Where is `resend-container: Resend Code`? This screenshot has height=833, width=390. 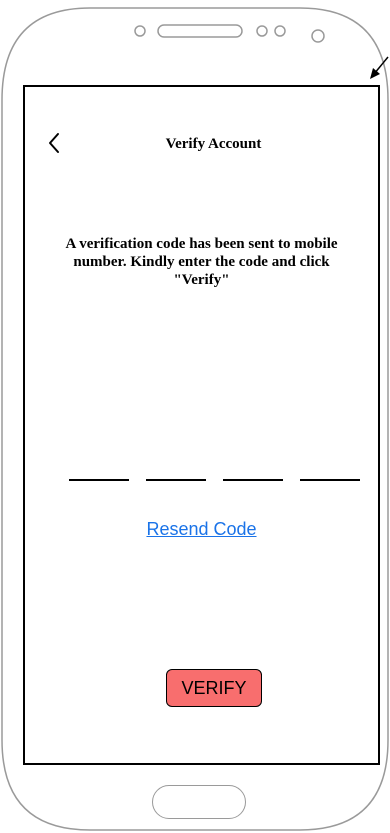 resend-container: Resend Code is located at coordinates (201, 529).